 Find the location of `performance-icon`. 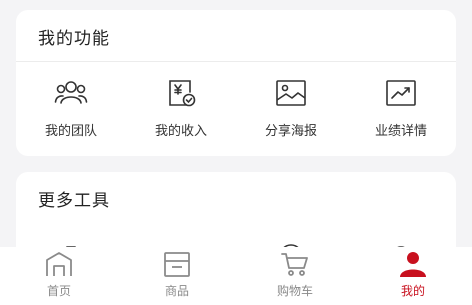

performance-icon is located at coordinates (401, 93).